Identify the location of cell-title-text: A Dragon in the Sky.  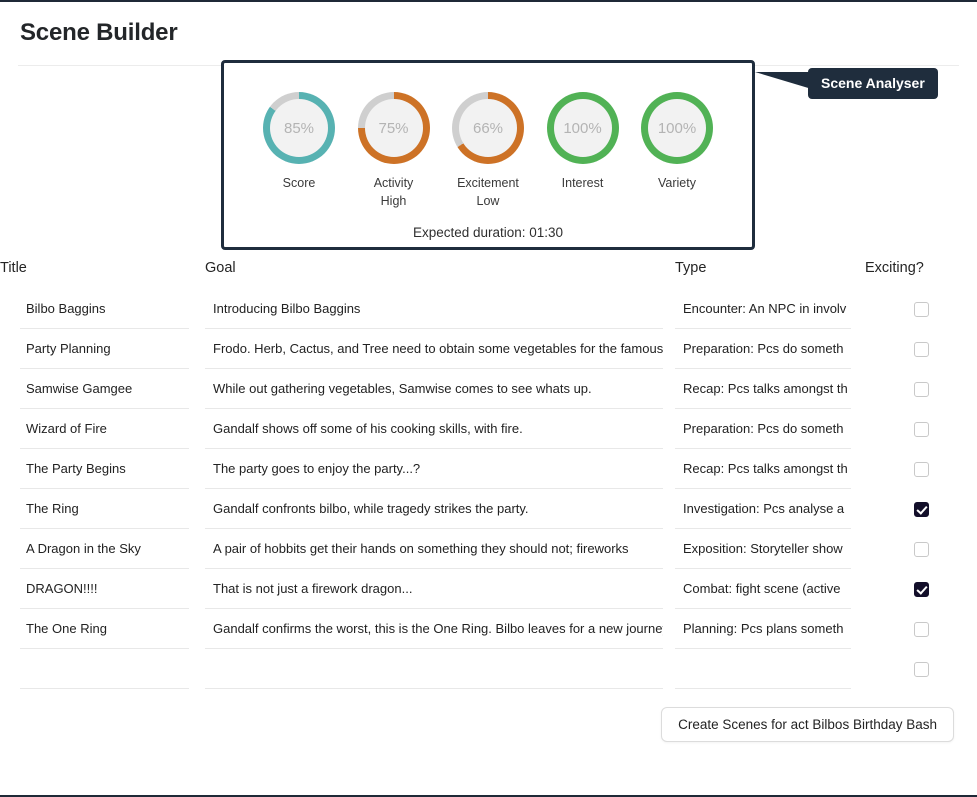
(104, 549).